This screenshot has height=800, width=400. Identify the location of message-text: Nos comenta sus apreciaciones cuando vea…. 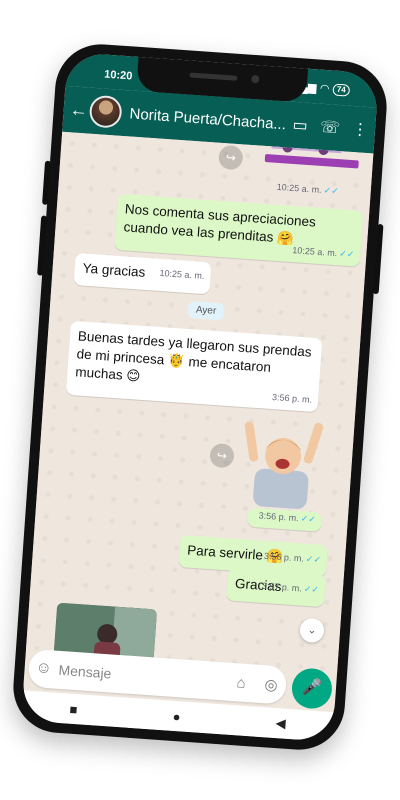
(220, 224).